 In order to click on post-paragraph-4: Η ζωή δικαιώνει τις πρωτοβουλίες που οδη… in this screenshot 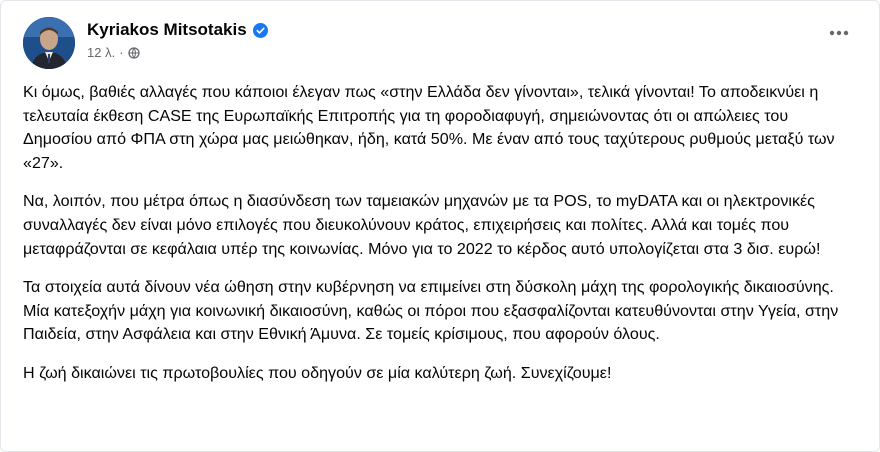, I will do `click(317, 372)`.